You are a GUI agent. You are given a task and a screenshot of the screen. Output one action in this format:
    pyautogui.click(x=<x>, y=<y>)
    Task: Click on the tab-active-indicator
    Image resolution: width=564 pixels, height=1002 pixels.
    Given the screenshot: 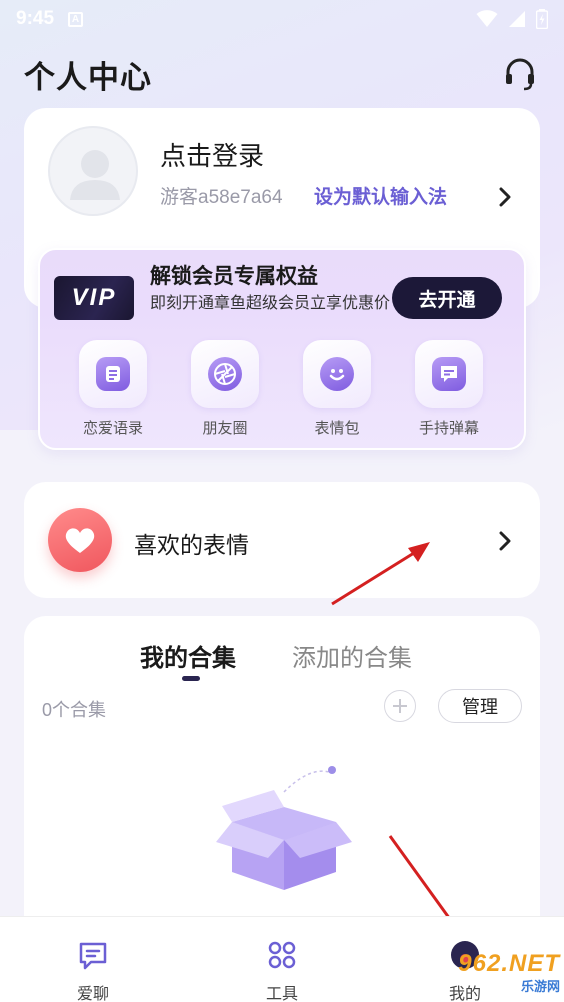 What is the action you would take?
    pyautogui.click(x=191, y=678)
    